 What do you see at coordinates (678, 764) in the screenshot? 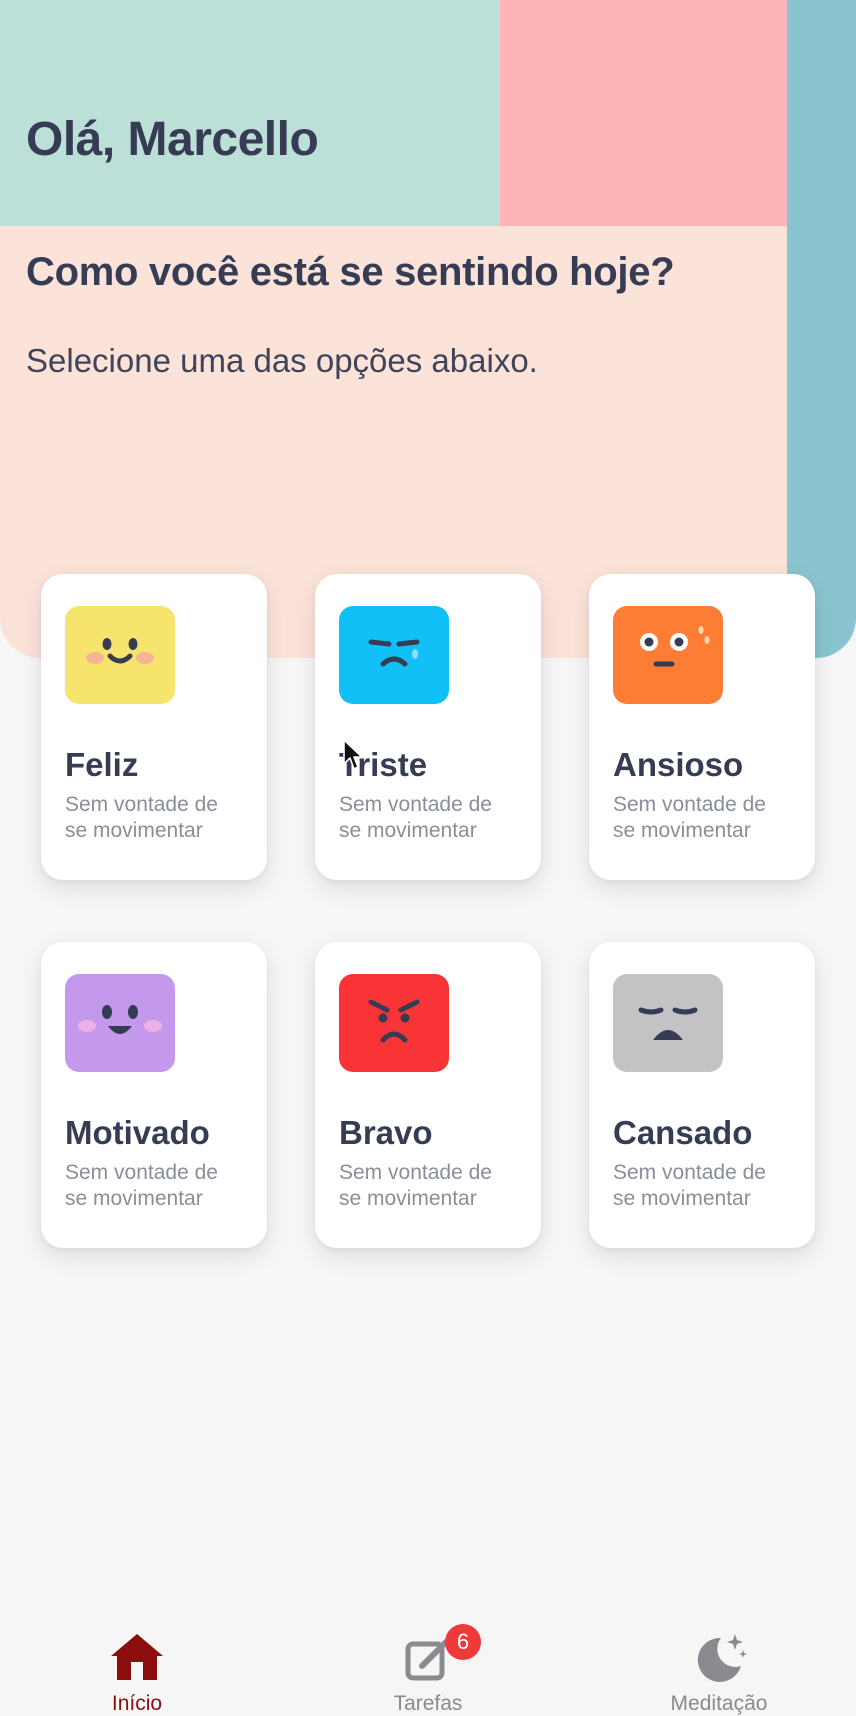
I see `mood-label: Ansioso` at bounding box center [678, 764].